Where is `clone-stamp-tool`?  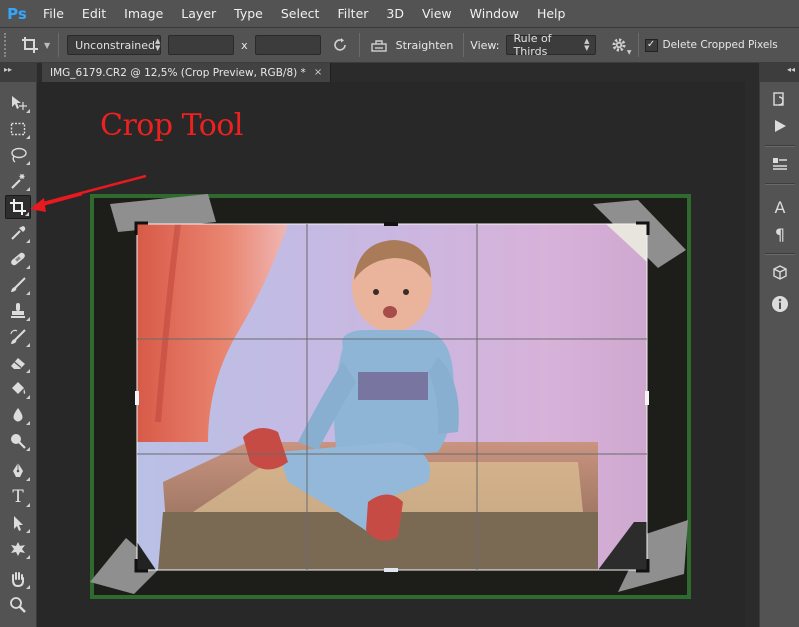
clone-stamp-tool is located at coordinates (18, 311).